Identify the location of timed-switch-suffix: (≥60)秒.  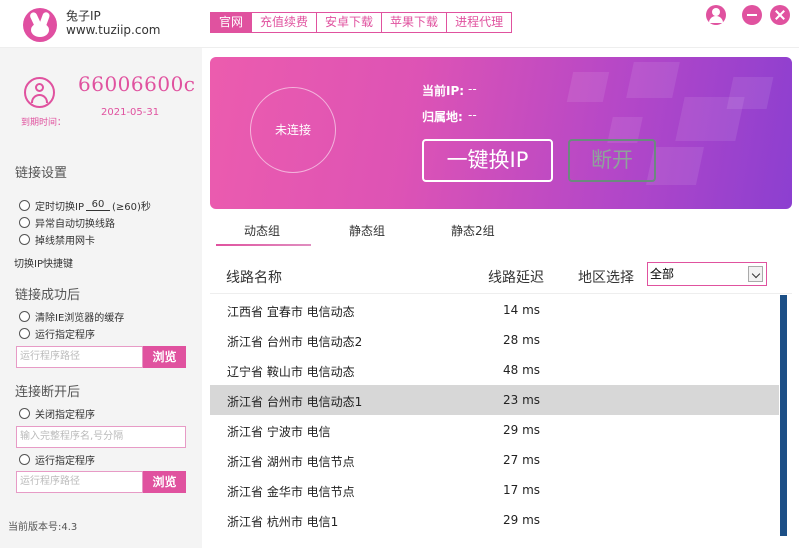
(131, 207).